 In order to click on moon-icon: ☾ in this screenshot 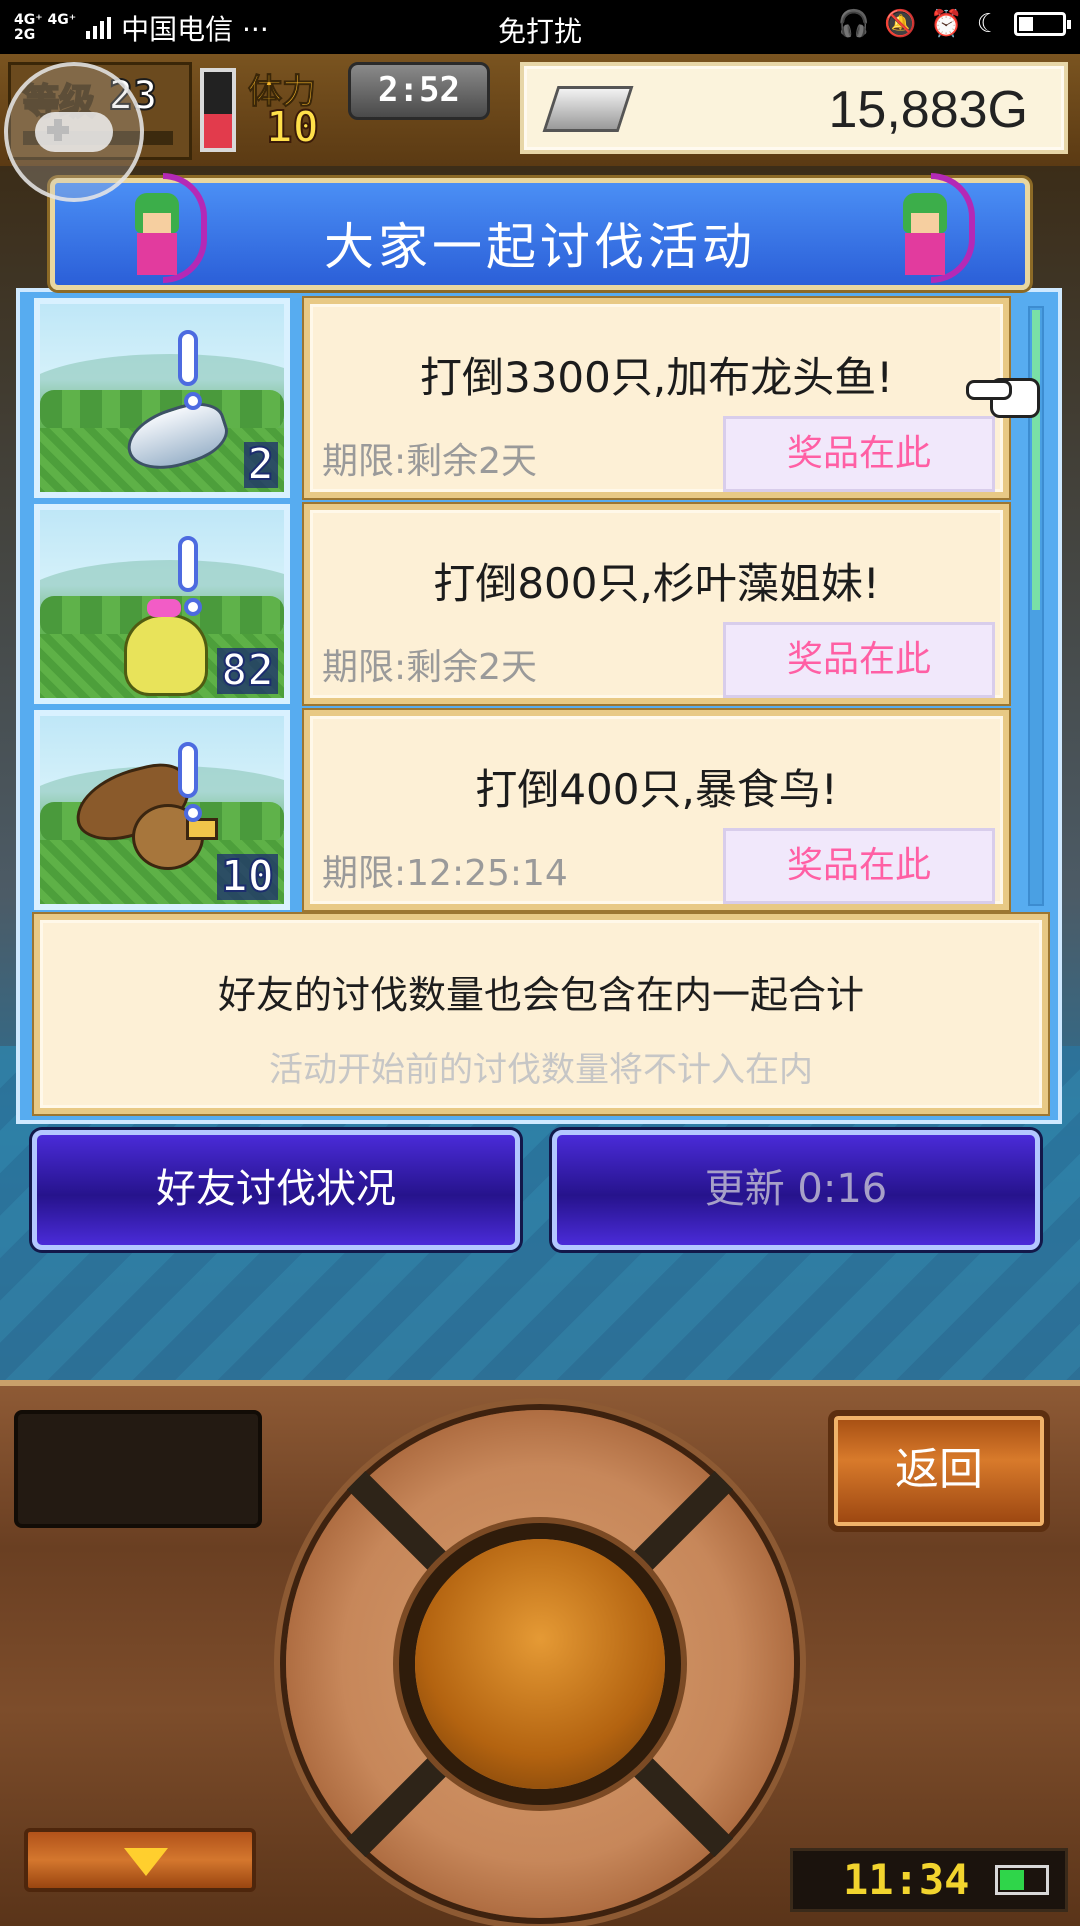, I will do `click(988, 24)`.